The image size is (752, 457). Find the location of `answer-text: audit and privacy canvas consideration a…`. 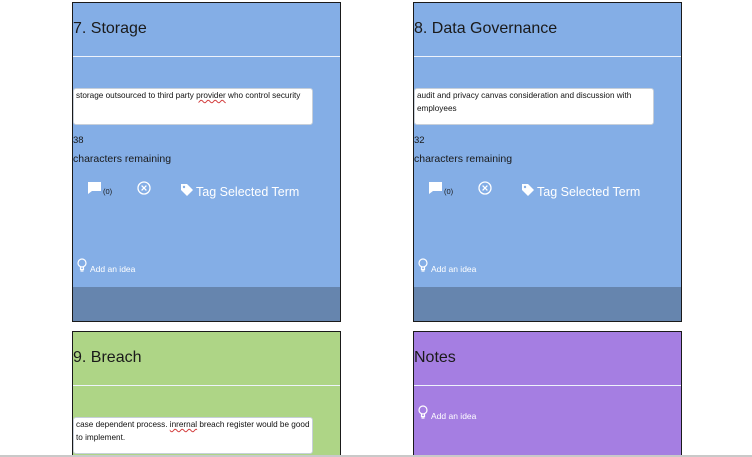

answer-text: audit and privacy canvas consideration a… is located at coordinates (524, 102).